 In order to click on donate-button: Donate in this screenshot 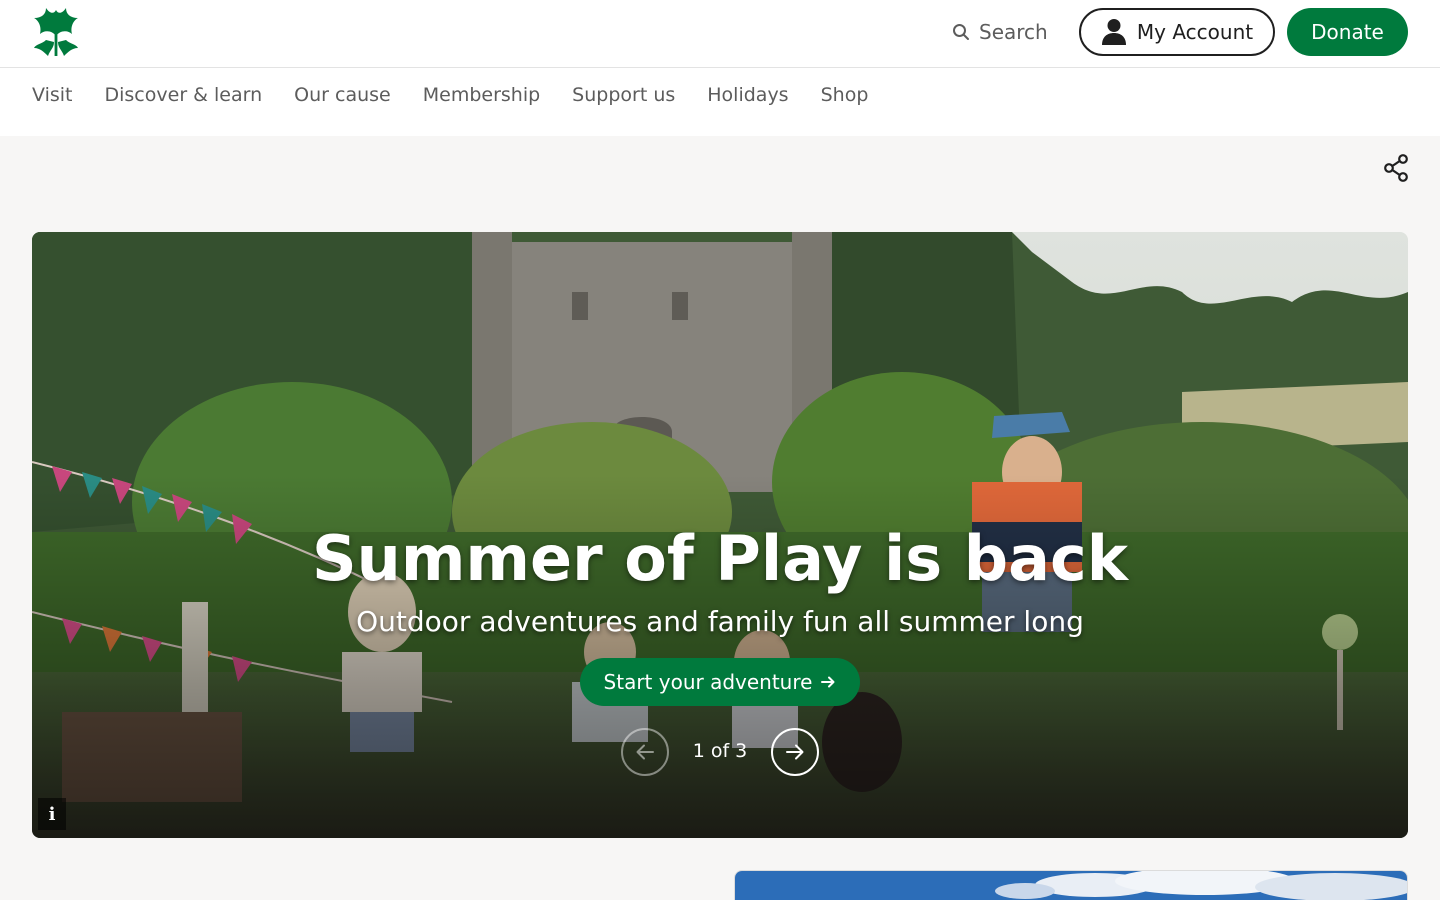, I will do `click(1347, 32)`.